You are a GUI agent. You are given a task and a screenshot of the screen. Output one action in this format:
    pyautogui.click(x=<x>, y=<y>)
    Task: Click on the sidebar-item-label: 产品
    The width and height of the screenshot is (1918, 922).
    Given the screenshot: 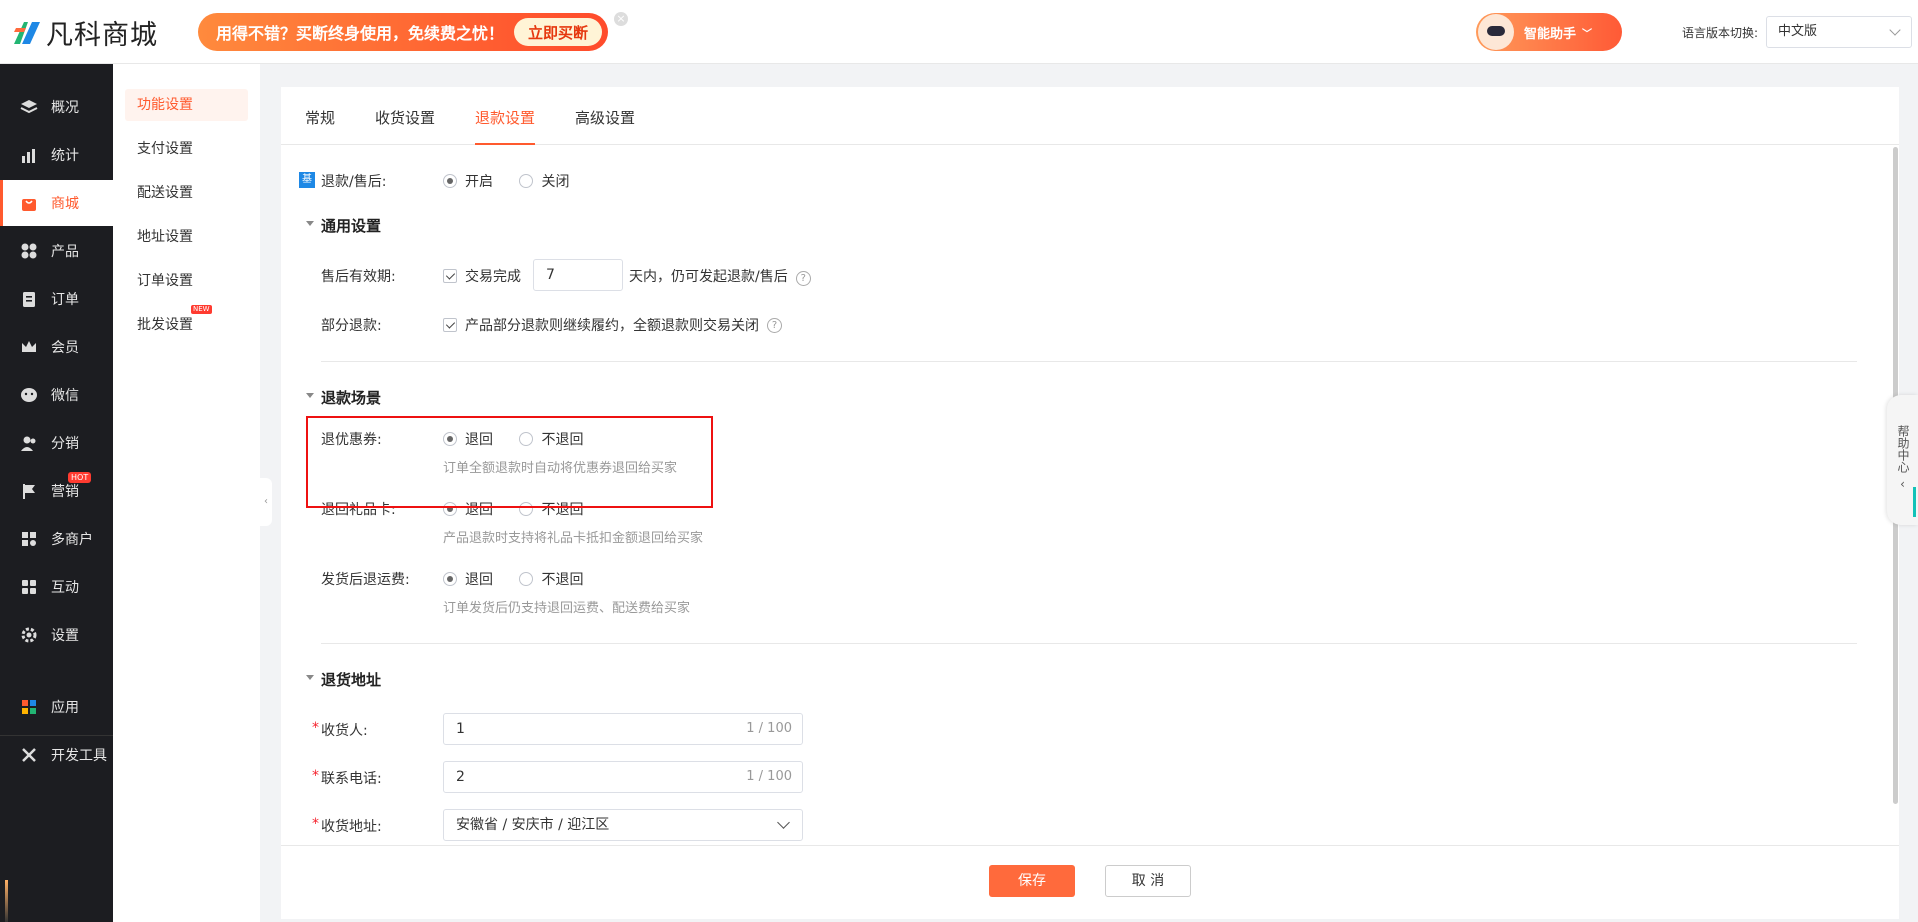 What is the action you would take?
    pyautogui.click(x=65, y=252)
    